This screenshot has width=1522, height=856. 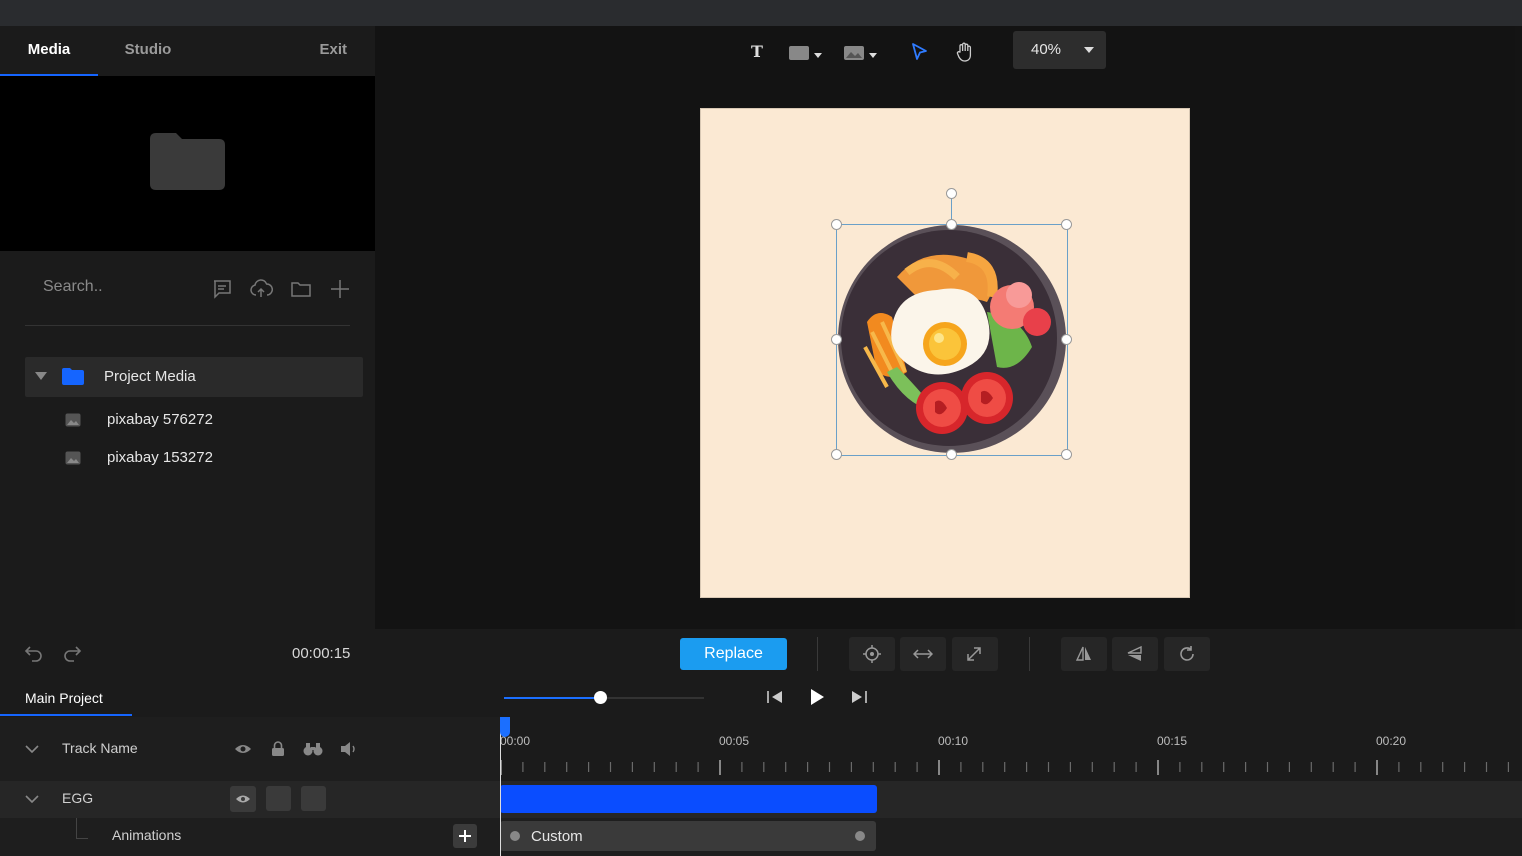 I want to click on svg-text: T, so click(x=757, y=51).